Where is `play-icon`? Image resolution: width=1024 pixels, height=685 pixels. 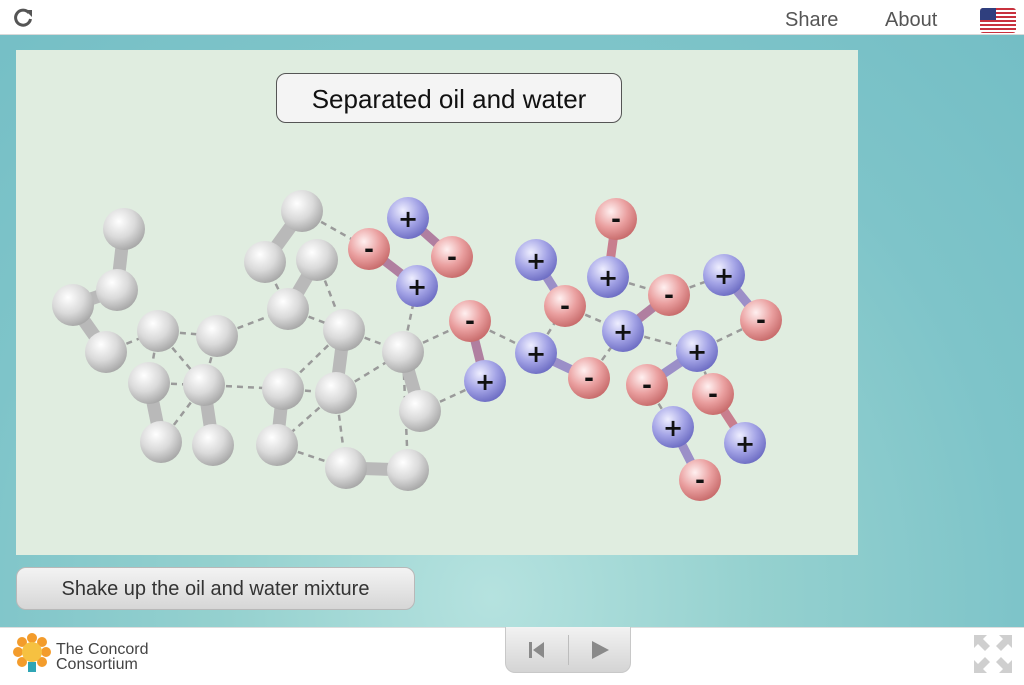
play-icon is located at coordinates (600, 649).